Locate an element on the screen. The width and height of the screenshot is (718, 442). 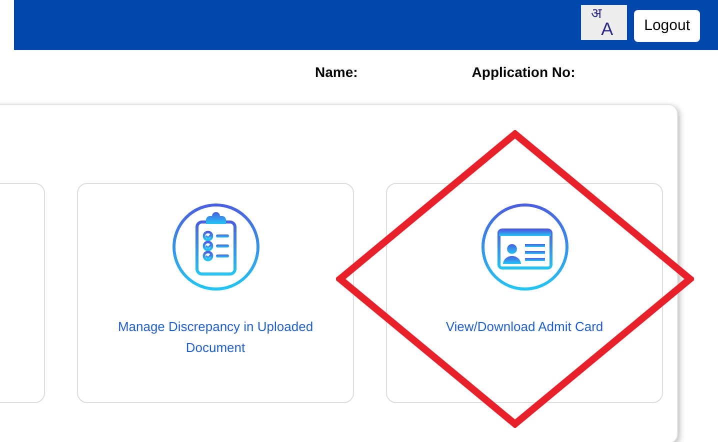
language-toggle-button: अ A is located at coordinates (604, 22).